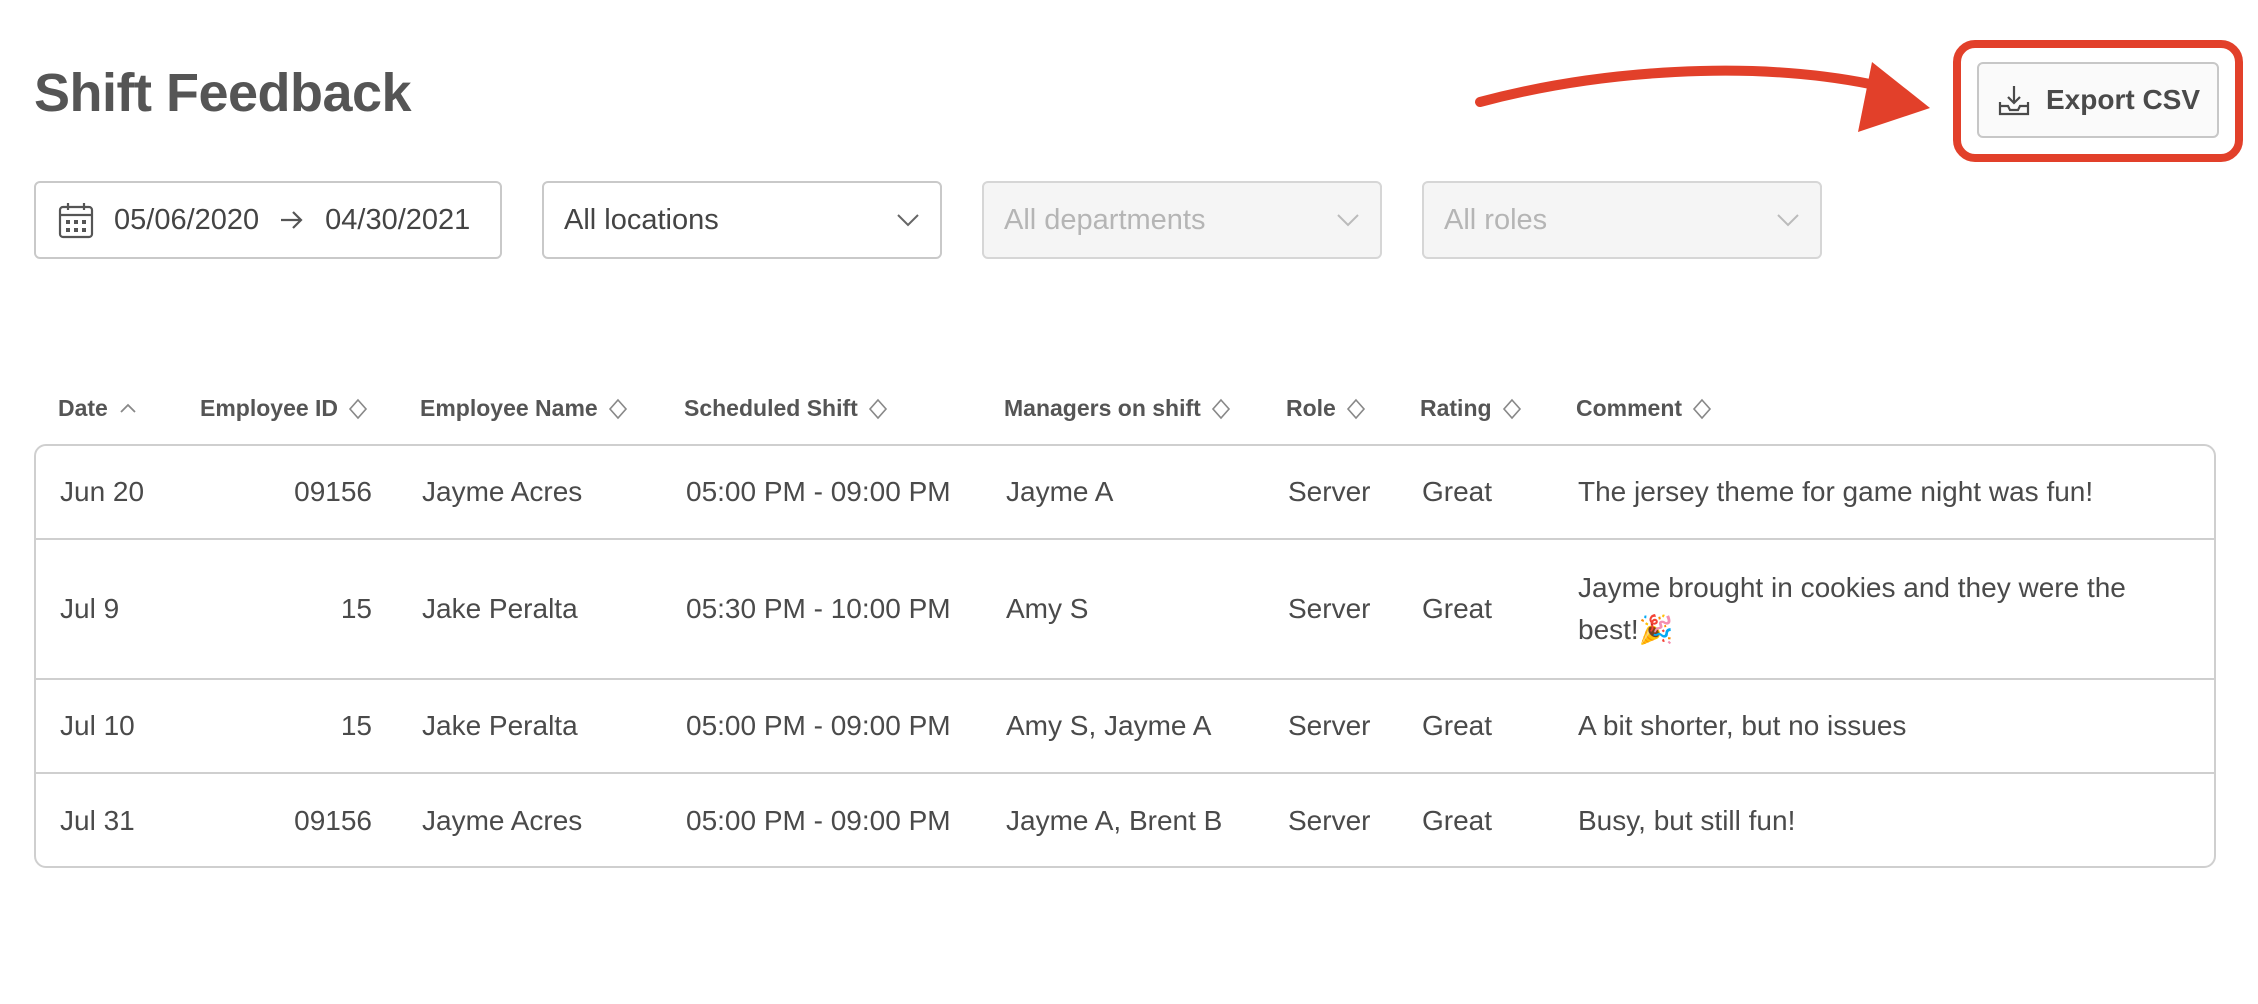  What do you see at coordinates (771, 408) in the screenshot?
I see `column-header-label: Scheduled Shift` at bounding box center [771, 408].